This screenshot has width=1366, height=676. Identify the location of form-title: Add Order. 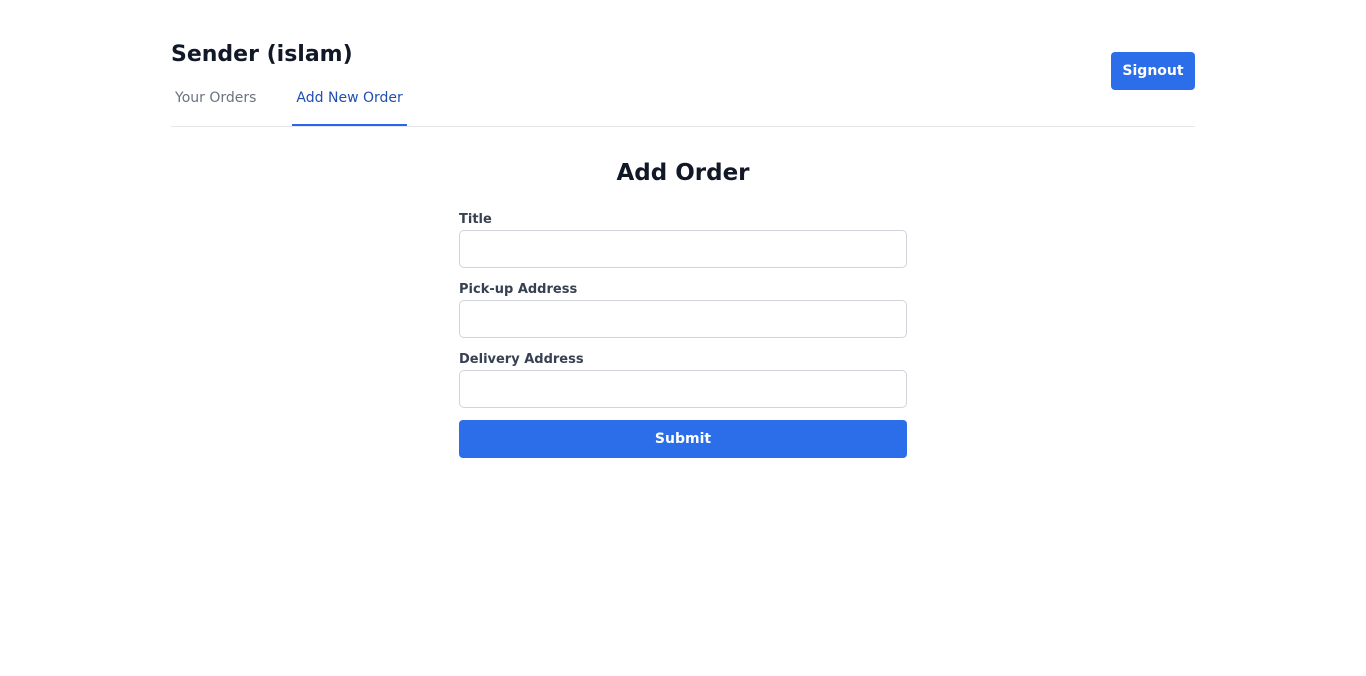
(683, 173).